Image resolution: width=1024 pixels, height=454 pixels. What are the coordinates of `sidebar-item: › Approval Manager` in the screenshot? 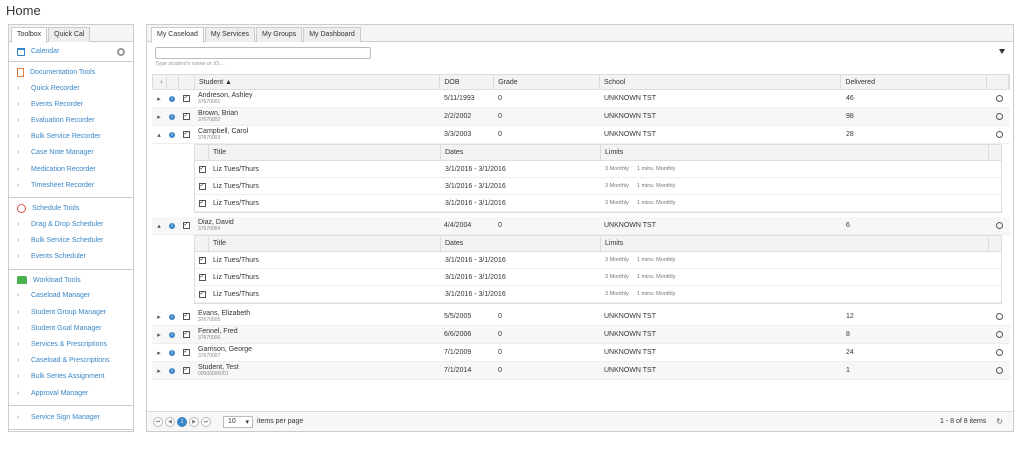 It's located at (71, 393).